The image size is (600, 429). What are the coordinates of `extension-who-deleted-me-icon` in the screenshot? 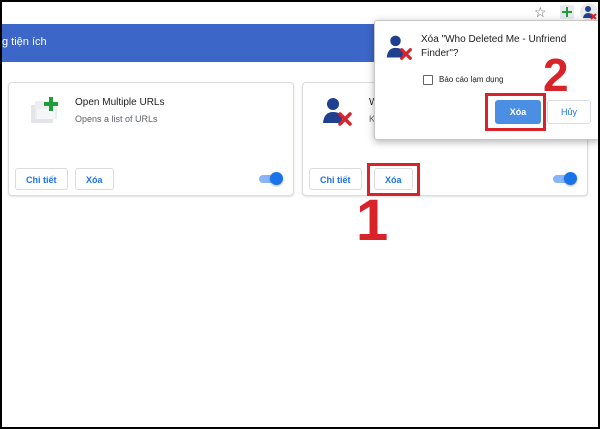 It's located at (589, 12).